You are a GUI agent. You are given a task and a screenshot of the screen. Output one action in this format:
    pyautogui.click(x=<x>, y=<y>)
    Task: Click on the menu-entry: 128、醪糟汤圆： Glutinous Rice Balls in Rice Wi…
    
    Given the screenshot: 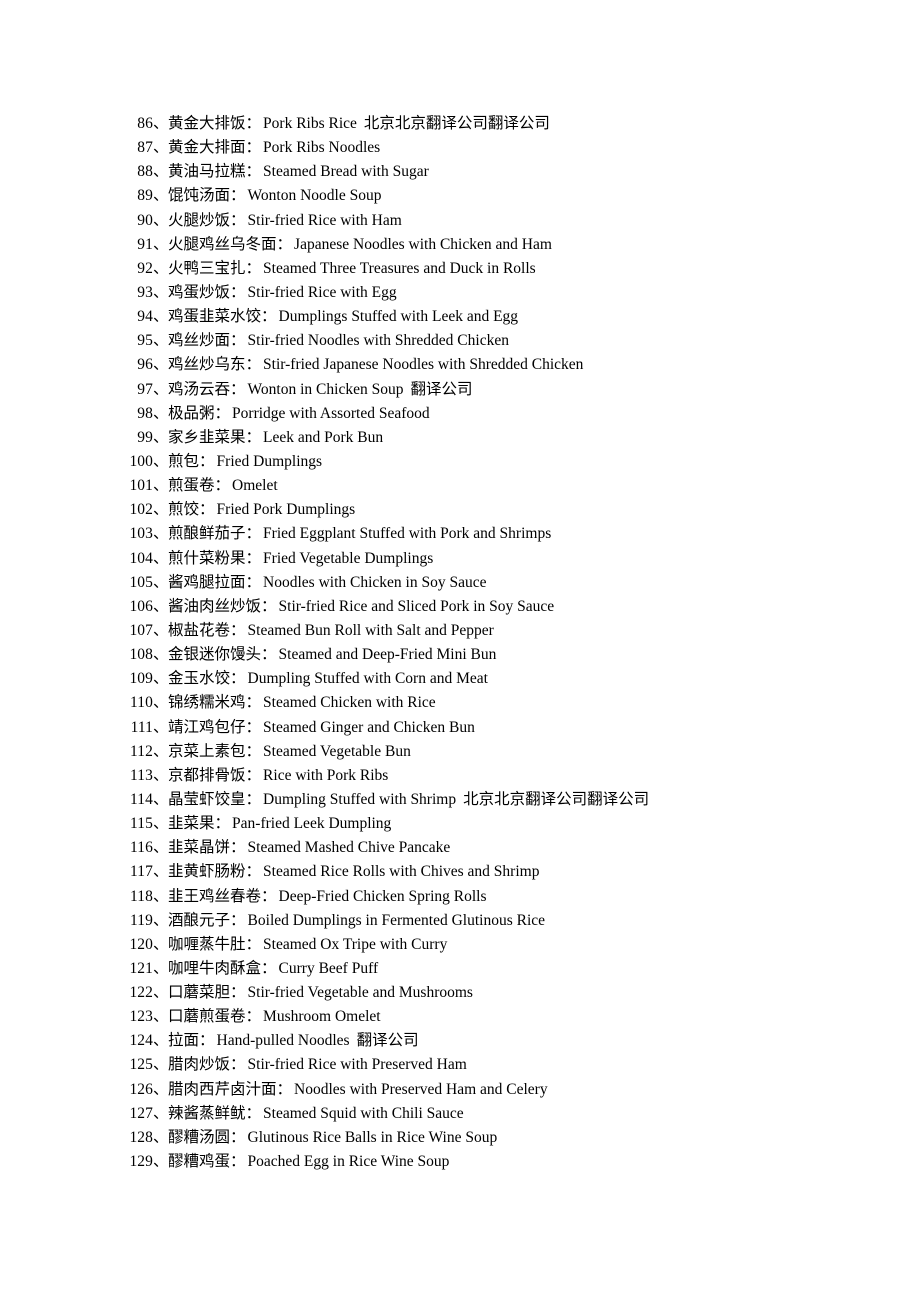 What is the action you would take?
    pyautogui.click(x=479, y=1138)
    